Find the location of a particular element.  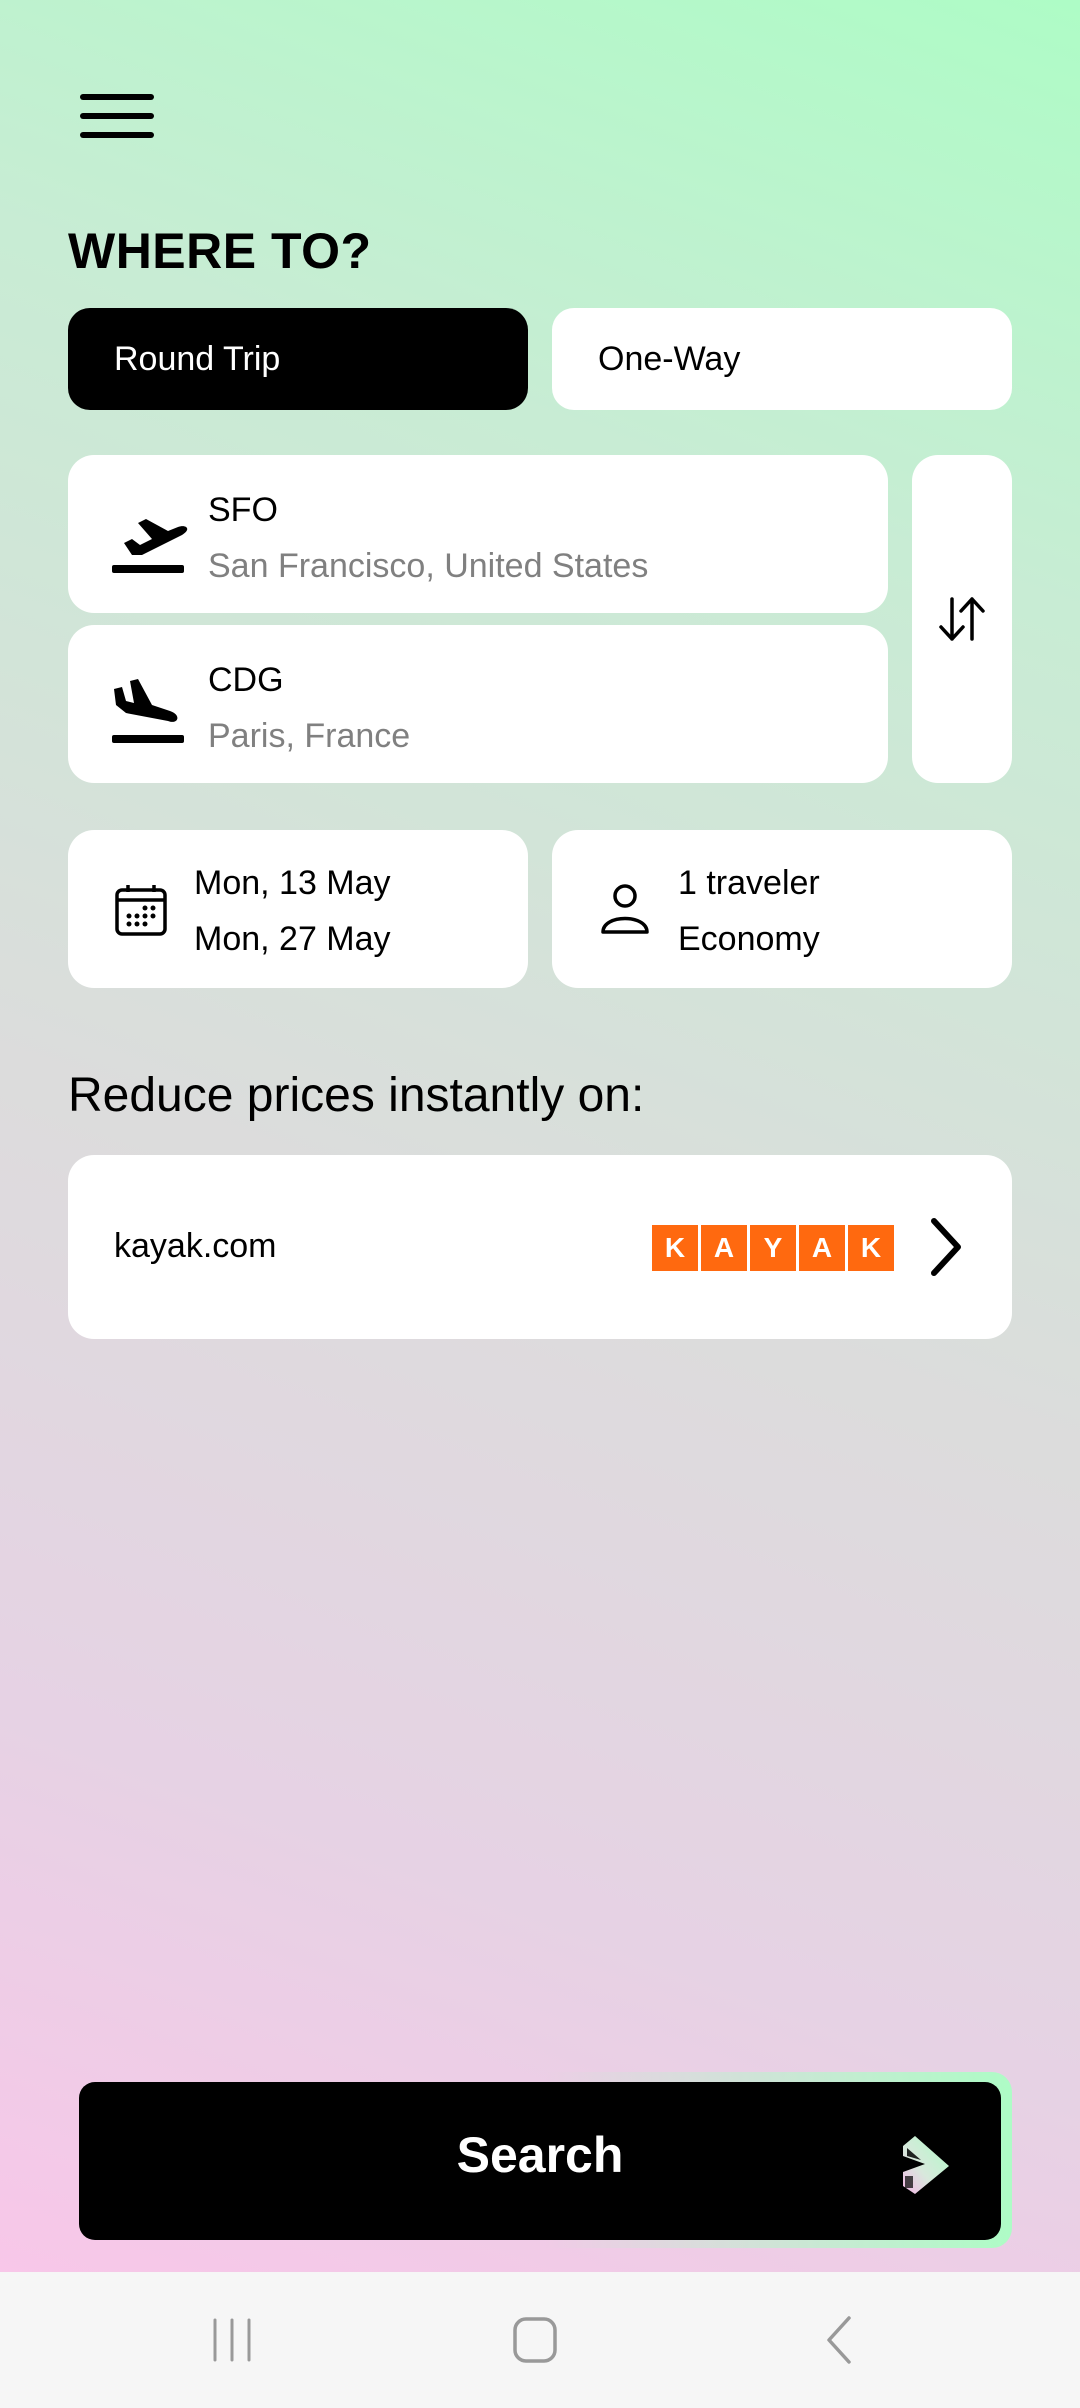

partner-name: kayak.com is located at coordinates (195, 1246).